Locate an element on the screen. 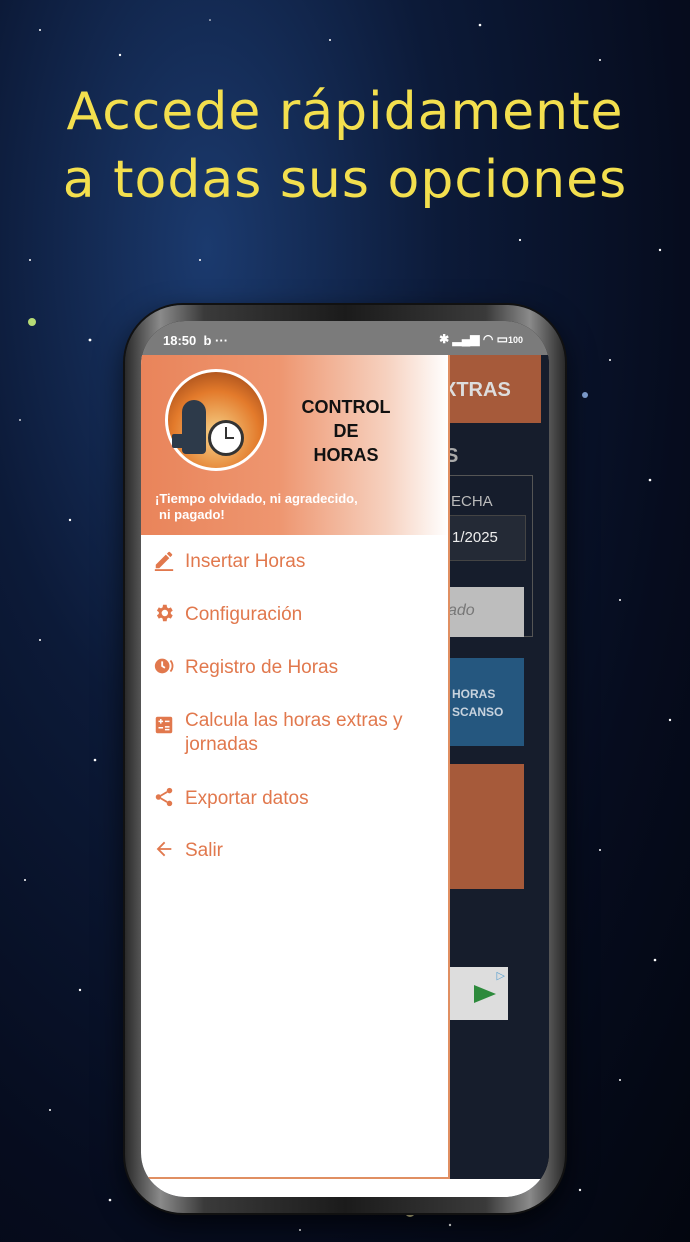  menu-item-label: Salir is located at coordinates (204, 850).